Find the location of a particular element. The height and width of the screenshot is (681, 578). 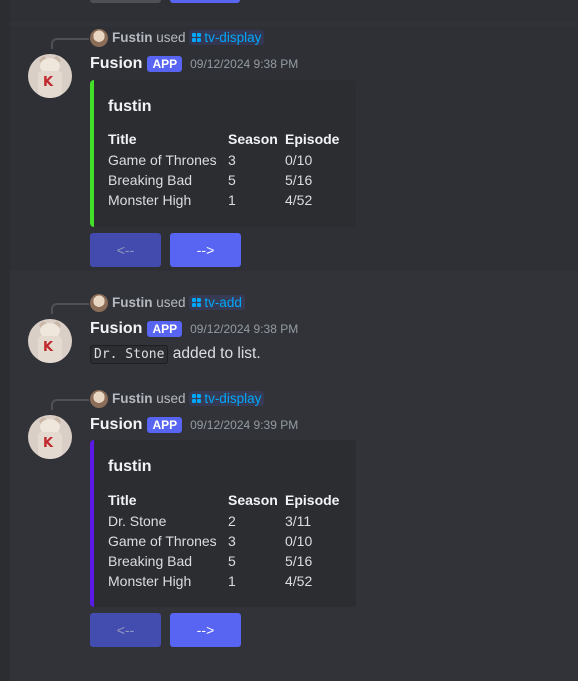

field-season: Season 3 5 1 is located at coordinates (253, 169).